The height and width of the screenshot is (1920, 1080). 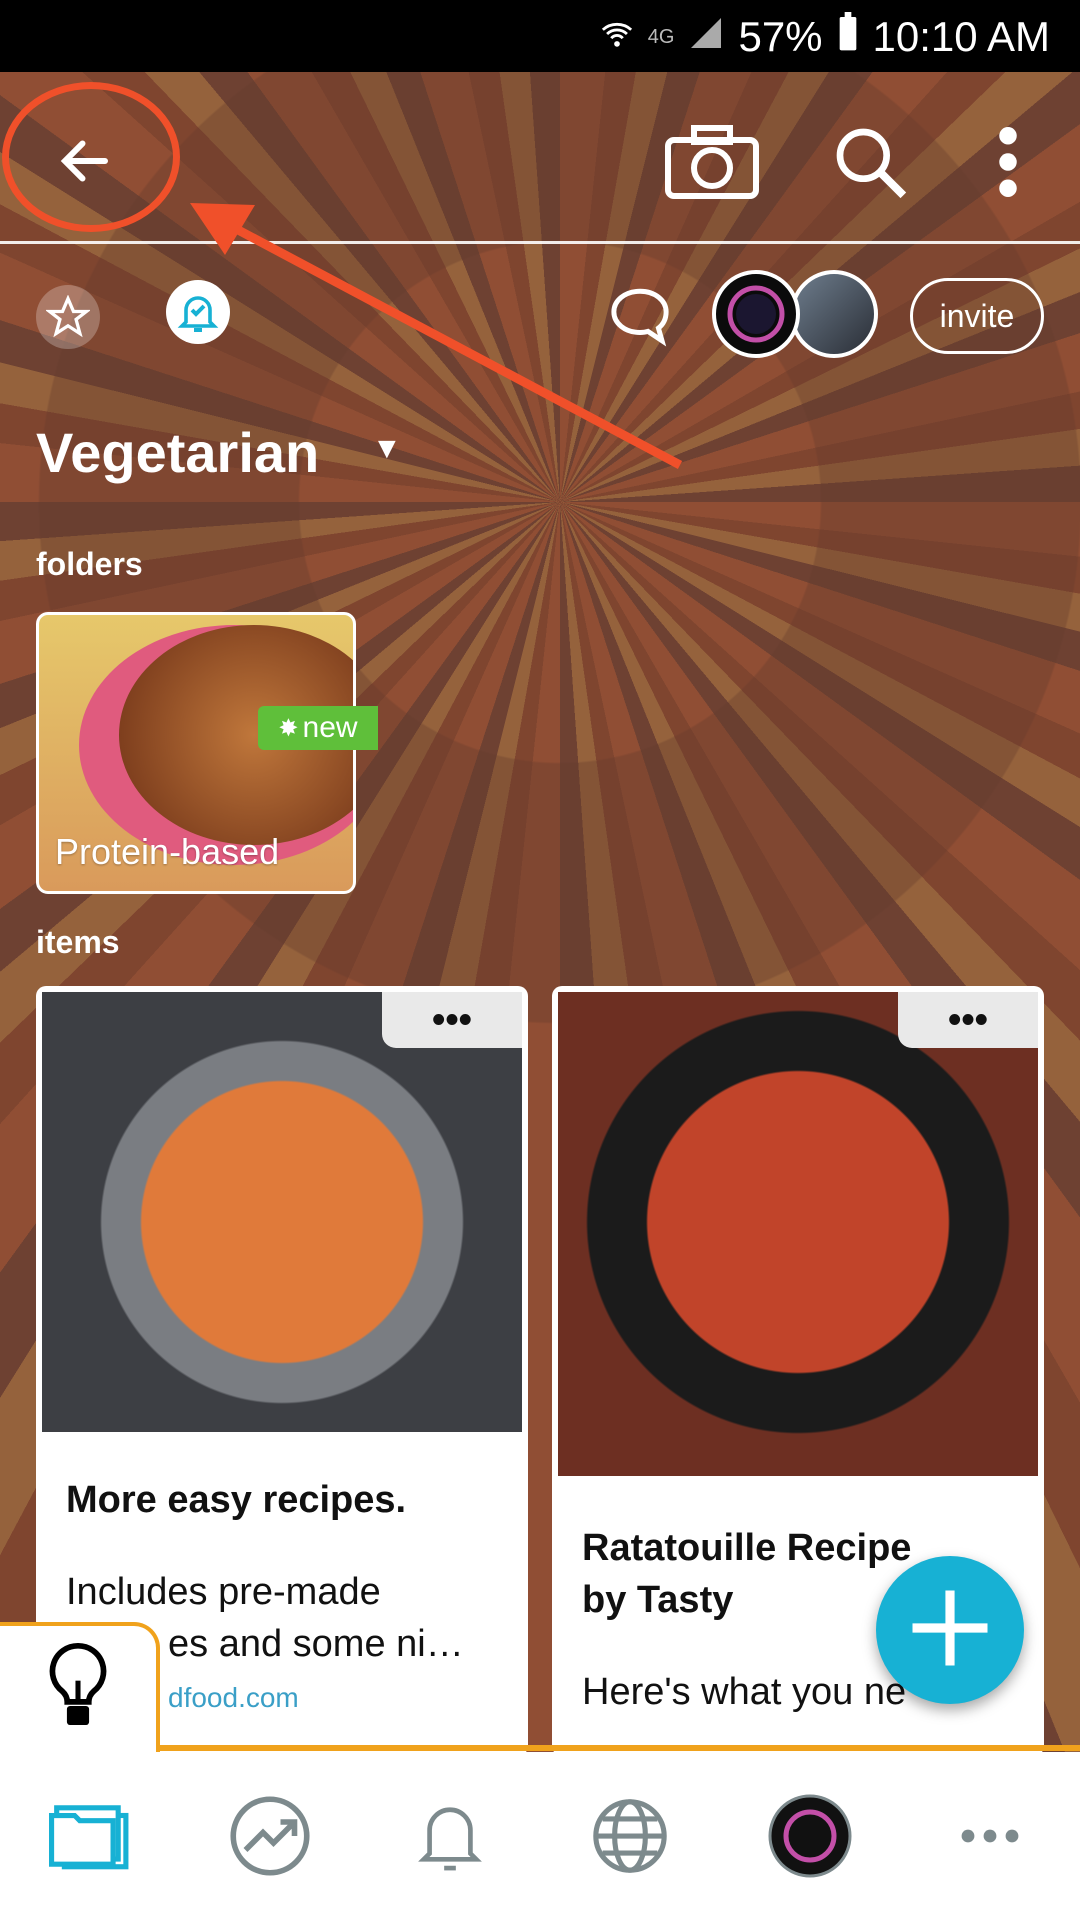 What do you see at coordinates (744, 1692) in the screenshot?
I see `item-description-line1: Here's what you ne` at bounding box center [744, 1692].